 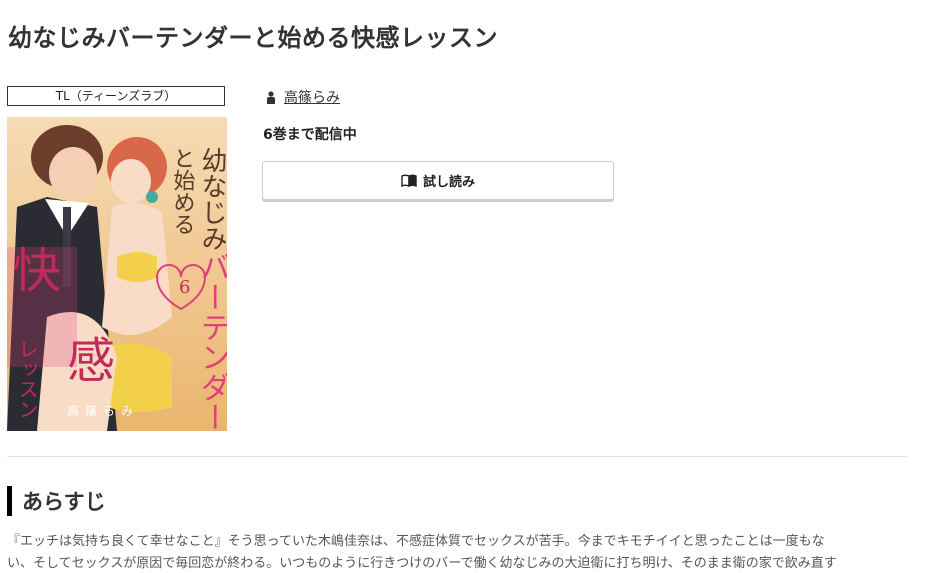 I want to click on svg-text: レッスン, so click(x=27, y=379).